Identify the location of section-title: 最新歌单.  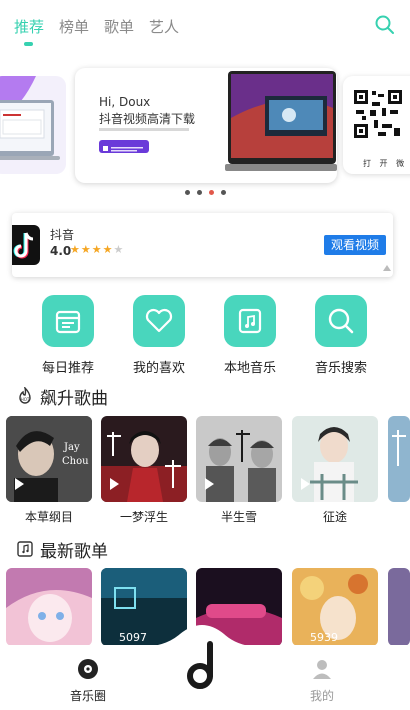
(74, 551).